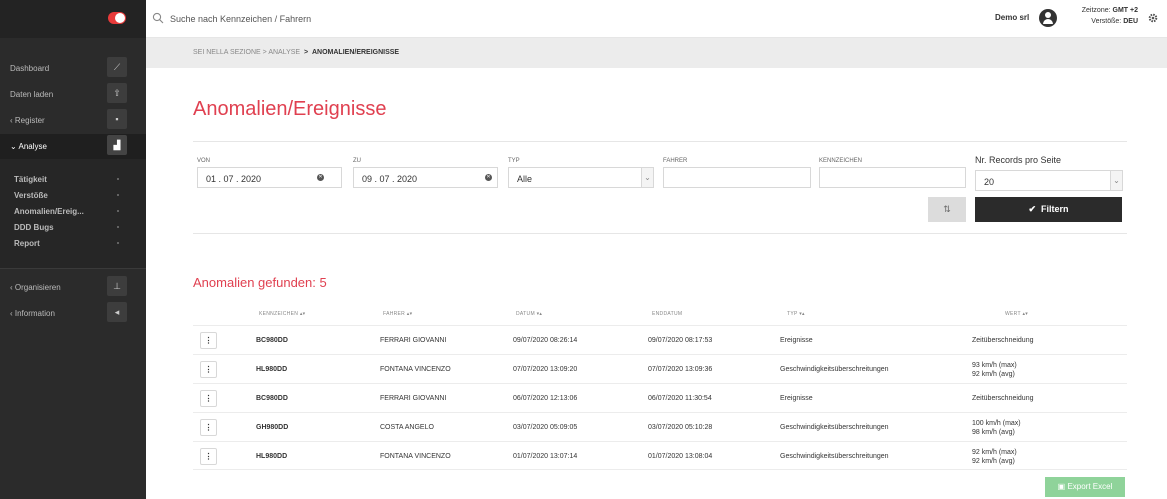 Image resolution: width=1167 pixels, height=499 pixels. Describe the element at coordinates (73, 147) in the screenshot. I see `sidebar-item-analyse: ⌄ Analyse ▟` at that location.